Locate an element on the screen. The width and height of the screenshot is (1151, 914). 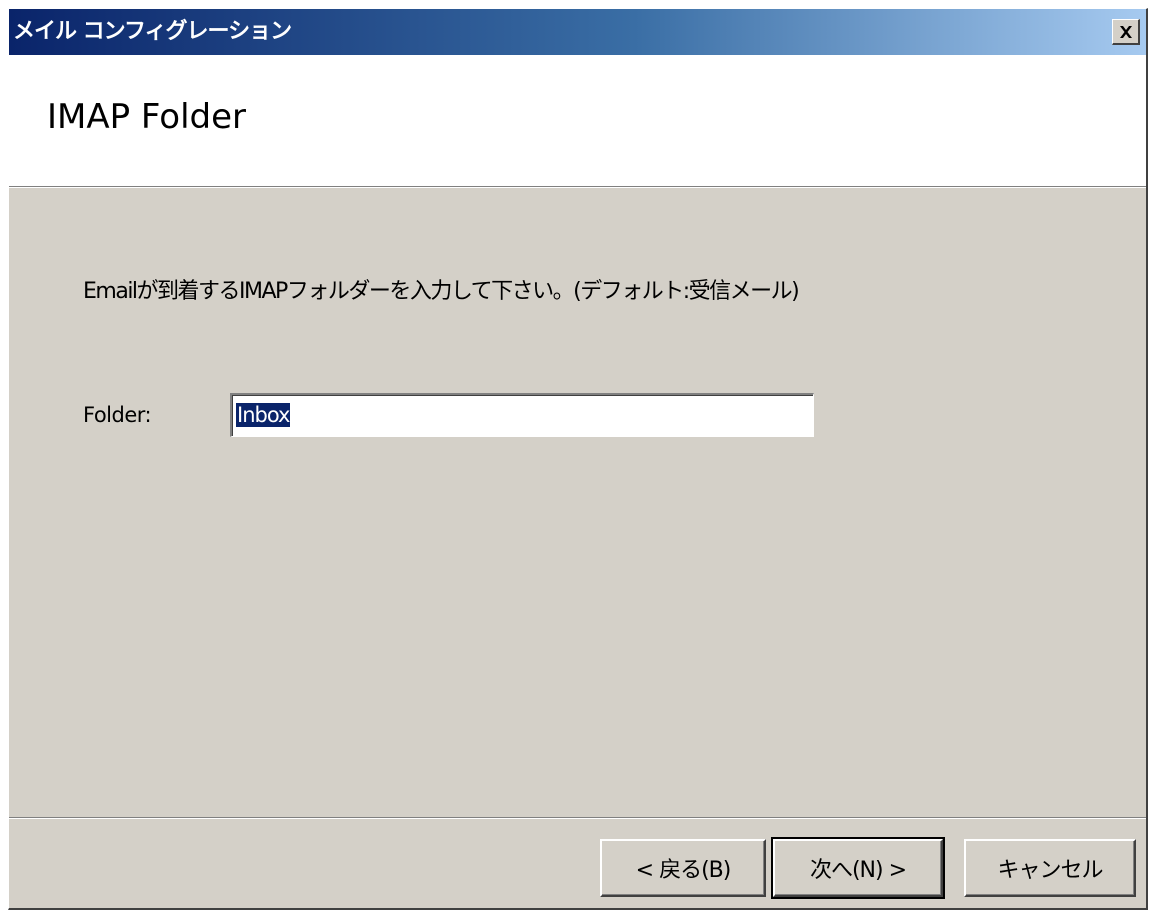
cancel-button: キャンセル is located at coordinates (1050, 868).